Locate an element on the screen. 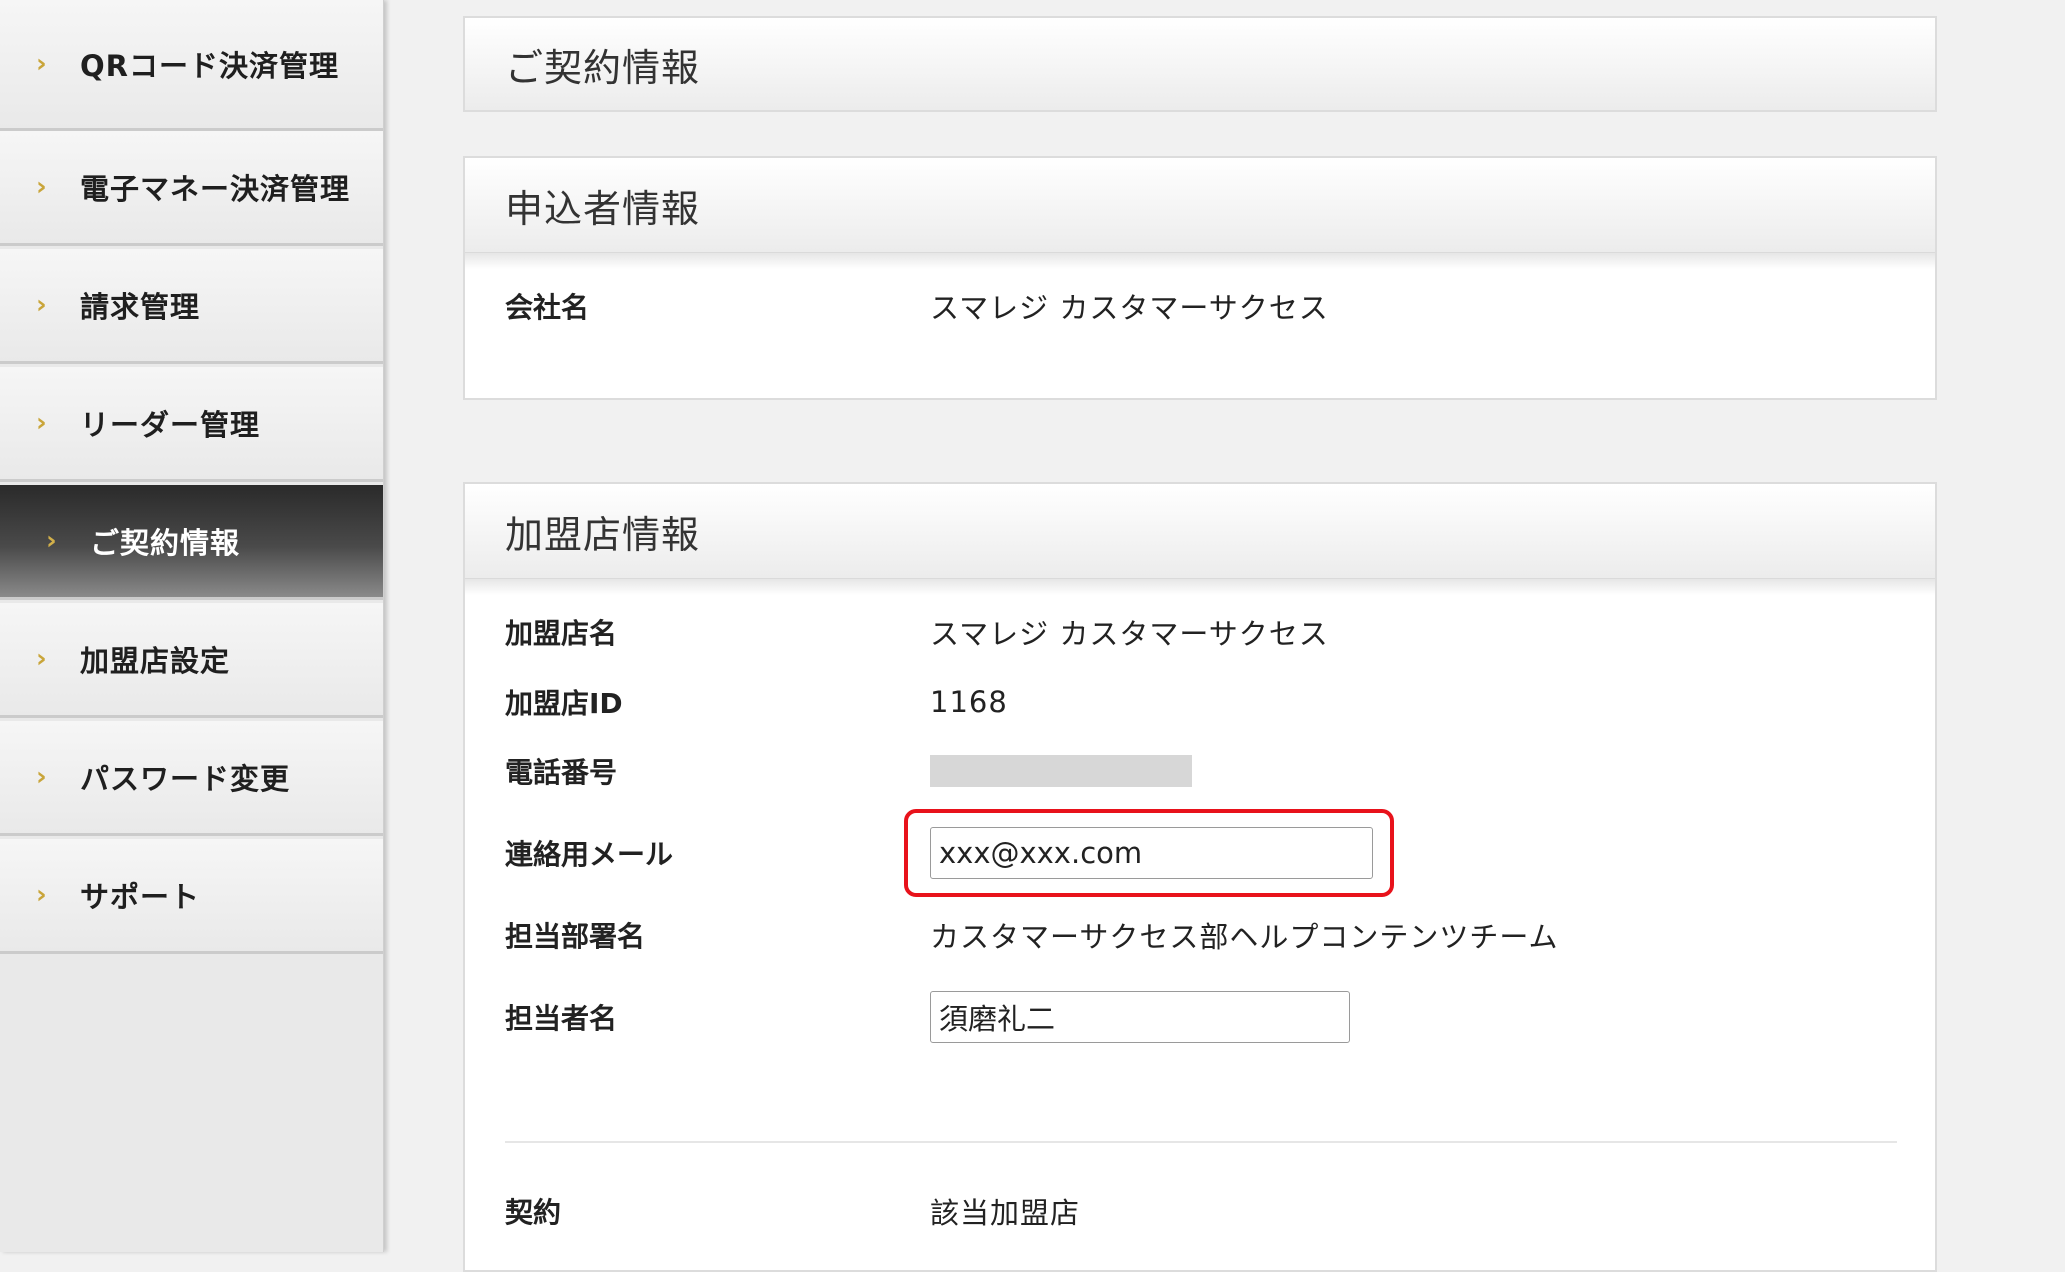 The width and height of the screenshot is (2065, 1272). merchant-name-row: 加盟店名 スマレジ カスタマーサクセス is located at coordinates (1195, 632).